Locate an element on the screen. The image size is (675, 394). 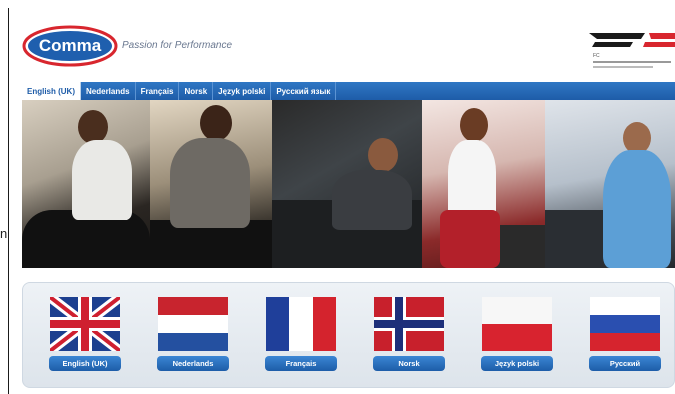
english-button: English (UK) is located at coordinates (85, 363).